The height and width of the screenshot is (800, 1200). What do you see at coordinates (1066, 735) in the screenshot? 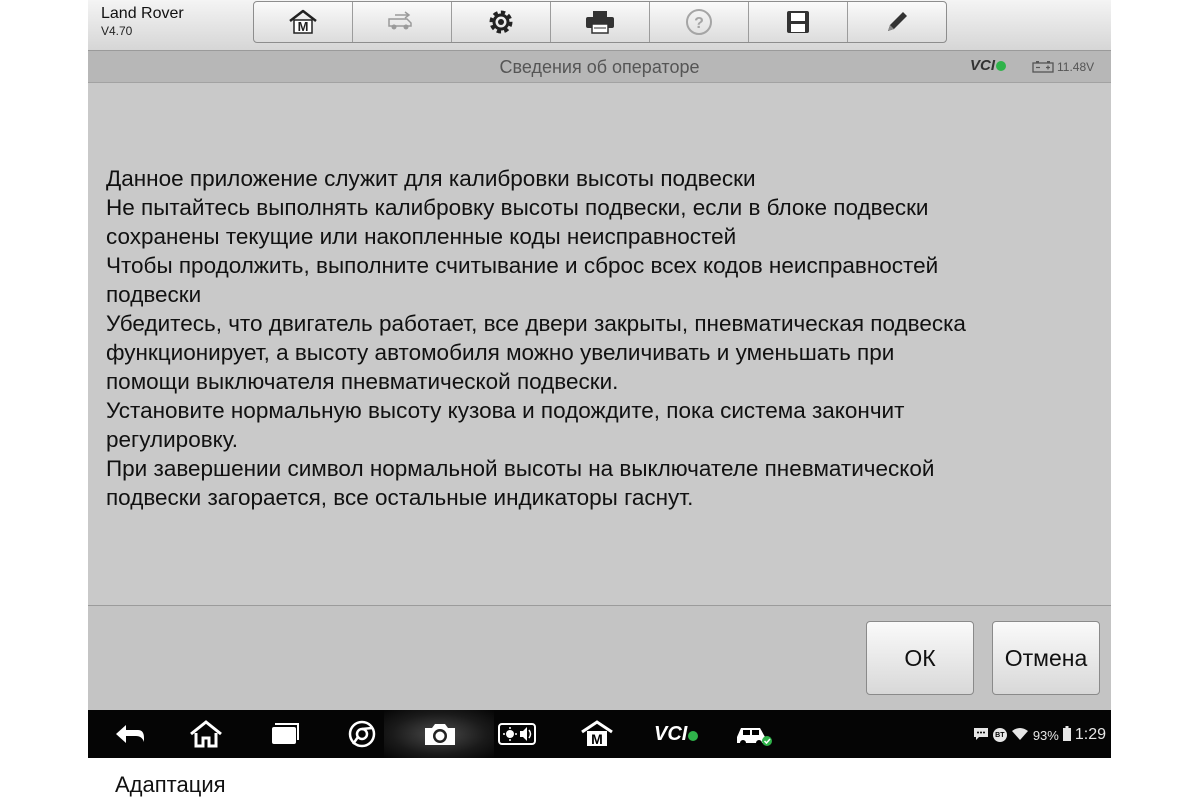
I see `device-battery-icon` at bounding box center [1066, 735].